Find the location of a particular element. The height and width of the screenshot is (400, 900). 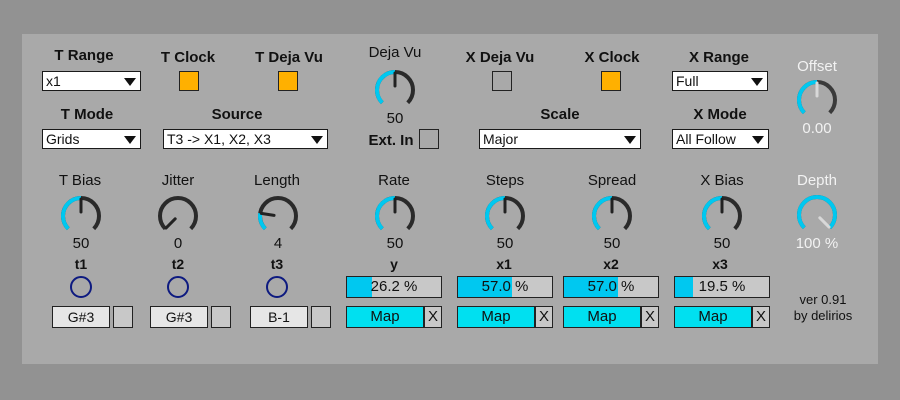

t-clock-toggle is located at coordinates (189, 81).